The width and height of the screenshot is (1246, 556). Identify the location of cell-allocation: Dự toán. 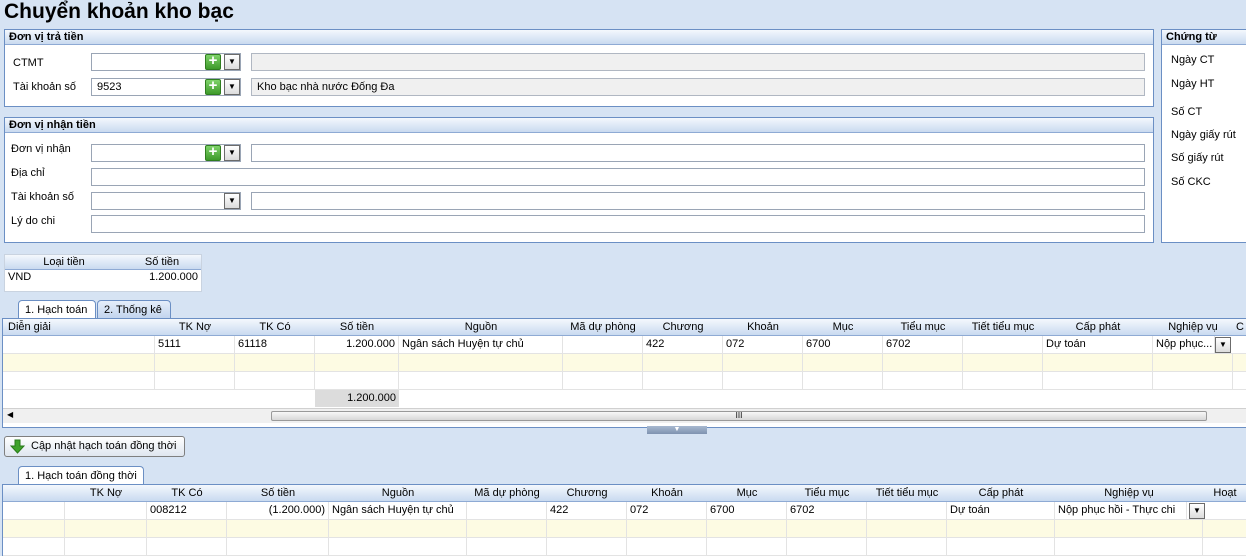
(1098, 344).